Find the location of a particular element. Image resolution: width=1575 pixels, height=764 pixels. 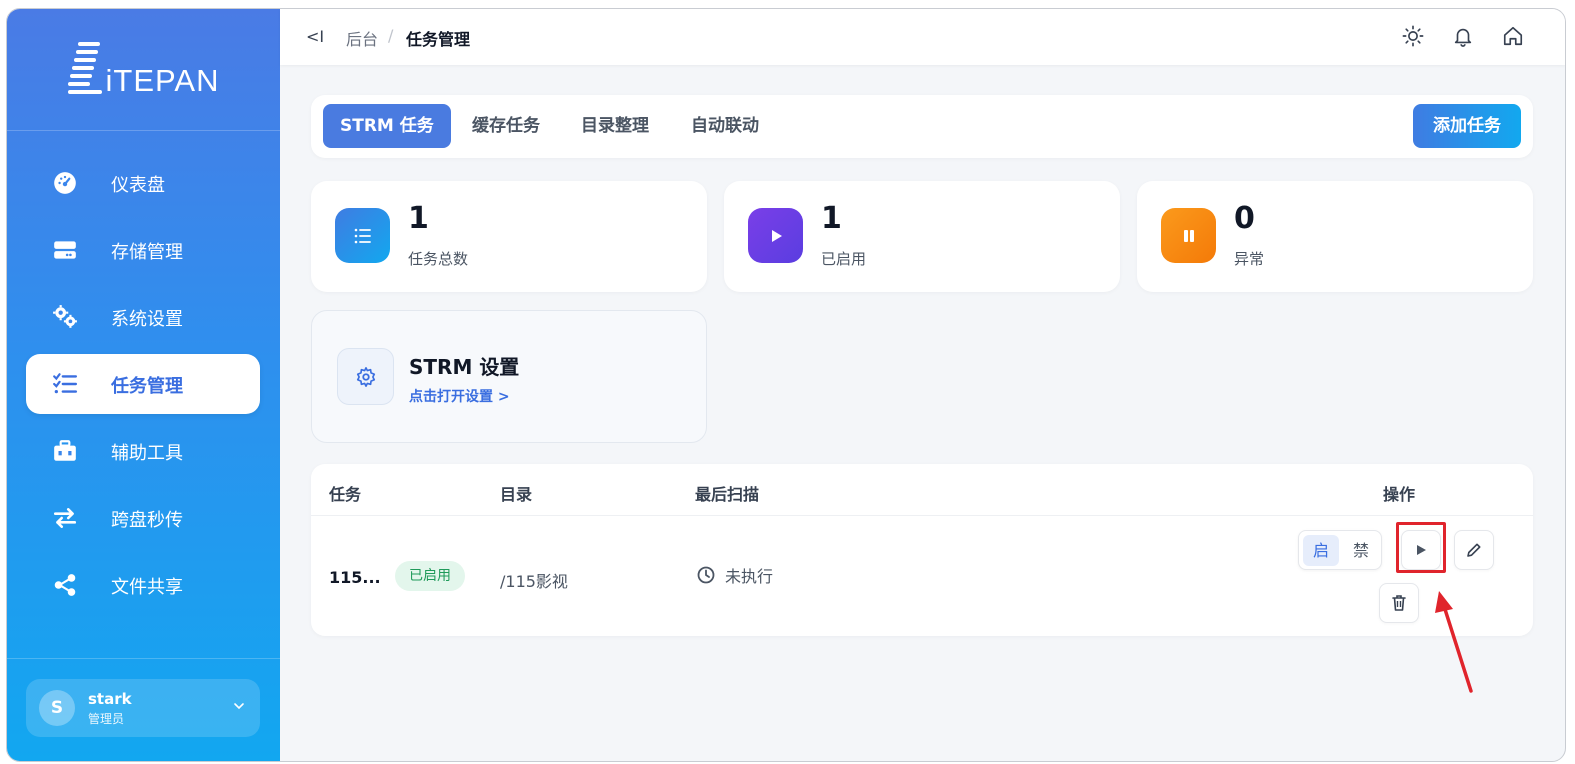

logo: iTEPAN is located at coordinates (143, 69).